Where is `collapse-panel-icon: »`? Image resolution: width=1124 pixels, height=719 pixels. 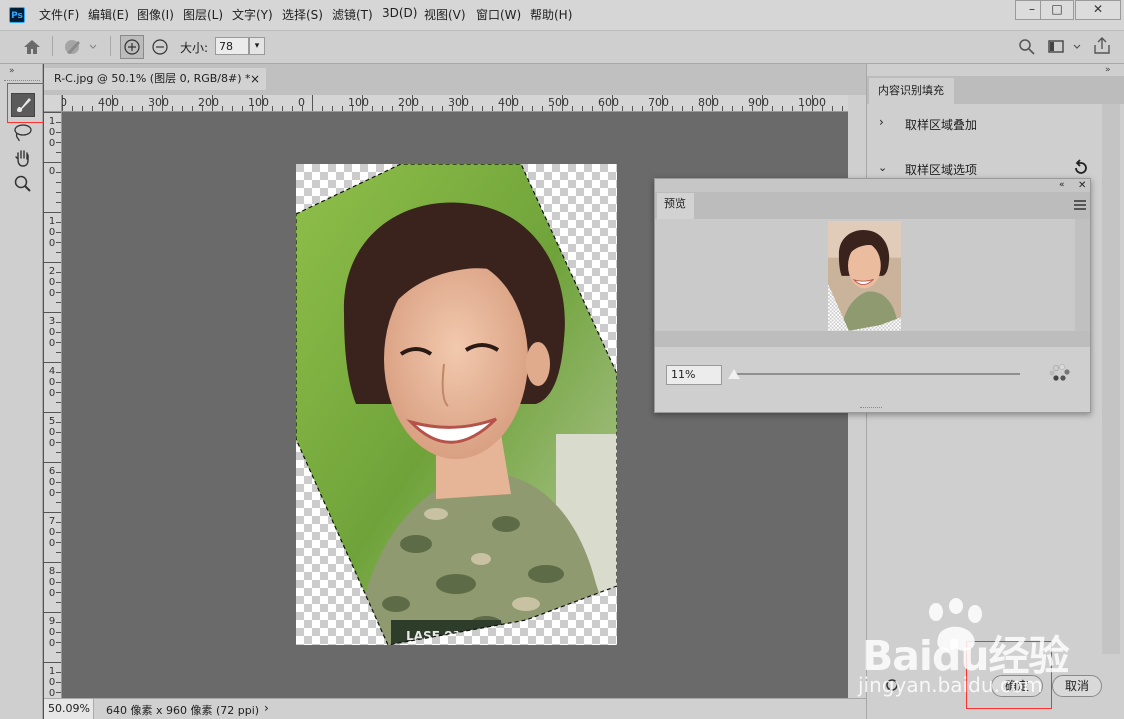
collapse-panel-icon: » is located at coordinates (1108, 70).